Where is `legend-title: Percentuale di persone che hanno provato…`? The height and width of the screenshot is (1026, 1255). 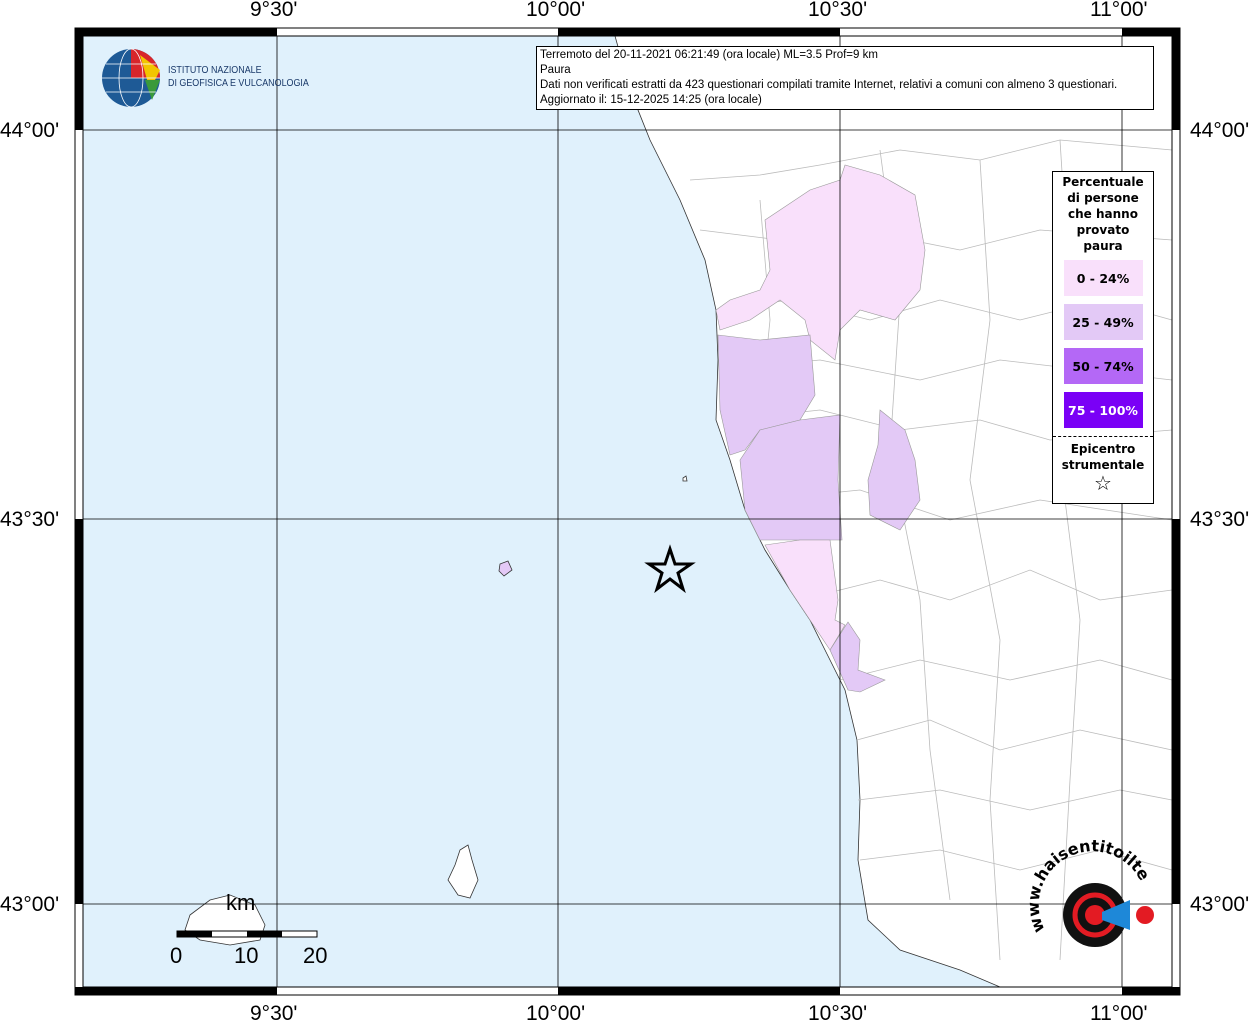 legend-title: Percentuale di persone che hanno provato… is located at coordinates (1103, 214).